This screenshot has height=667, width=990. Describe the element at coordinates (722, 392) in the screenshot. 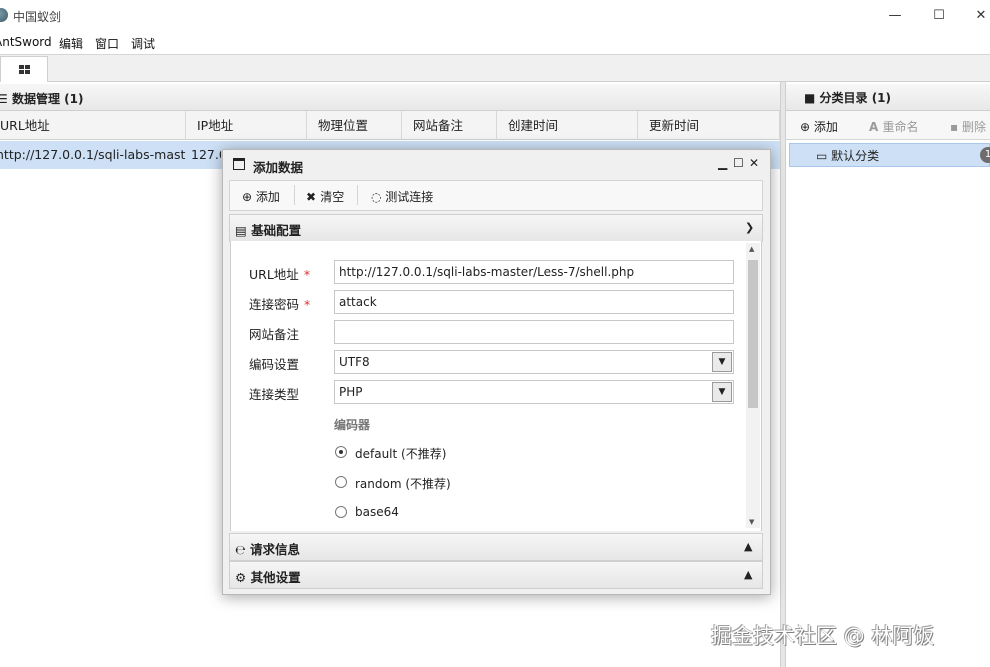

I see `chevron-down-icon: ▼` at that location.